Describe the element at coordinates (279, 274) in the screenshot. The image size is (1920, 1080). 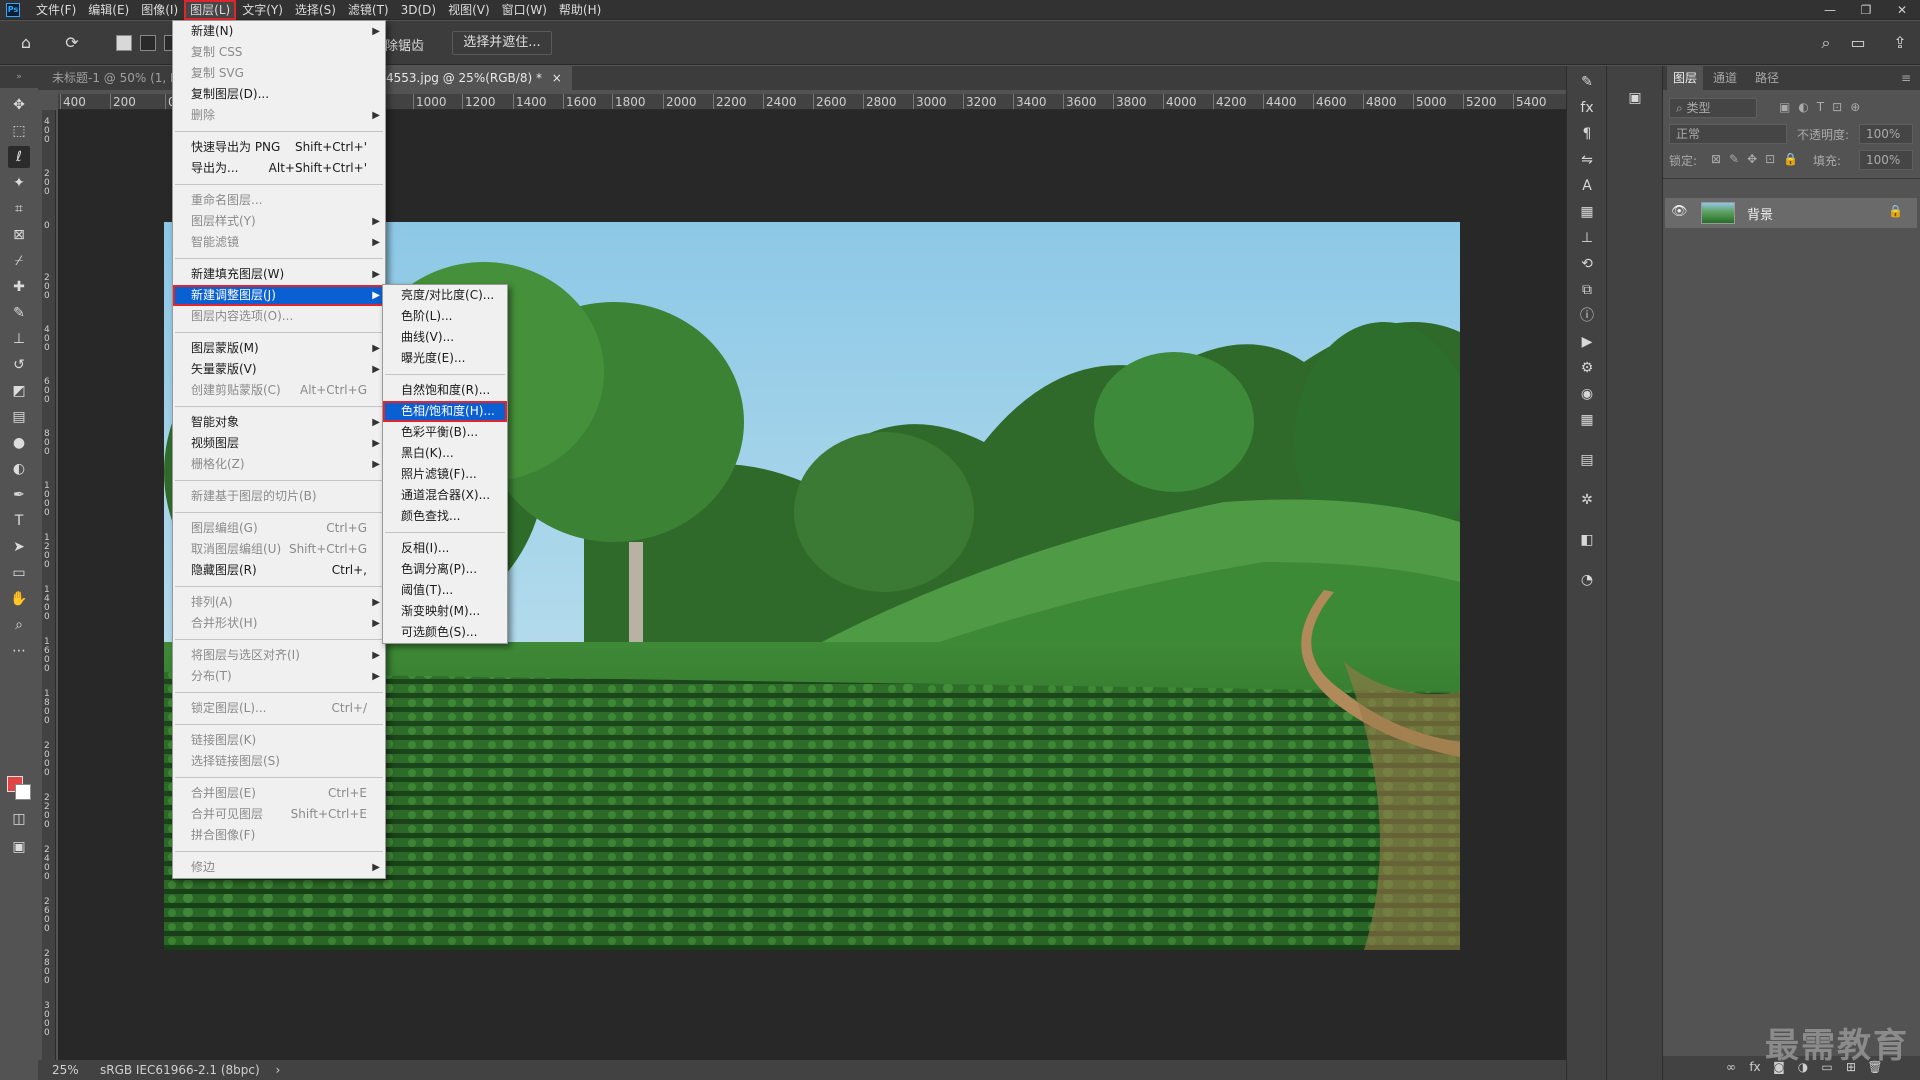
I see `menu-item: 新建填充图层(W) ▶` at that location.